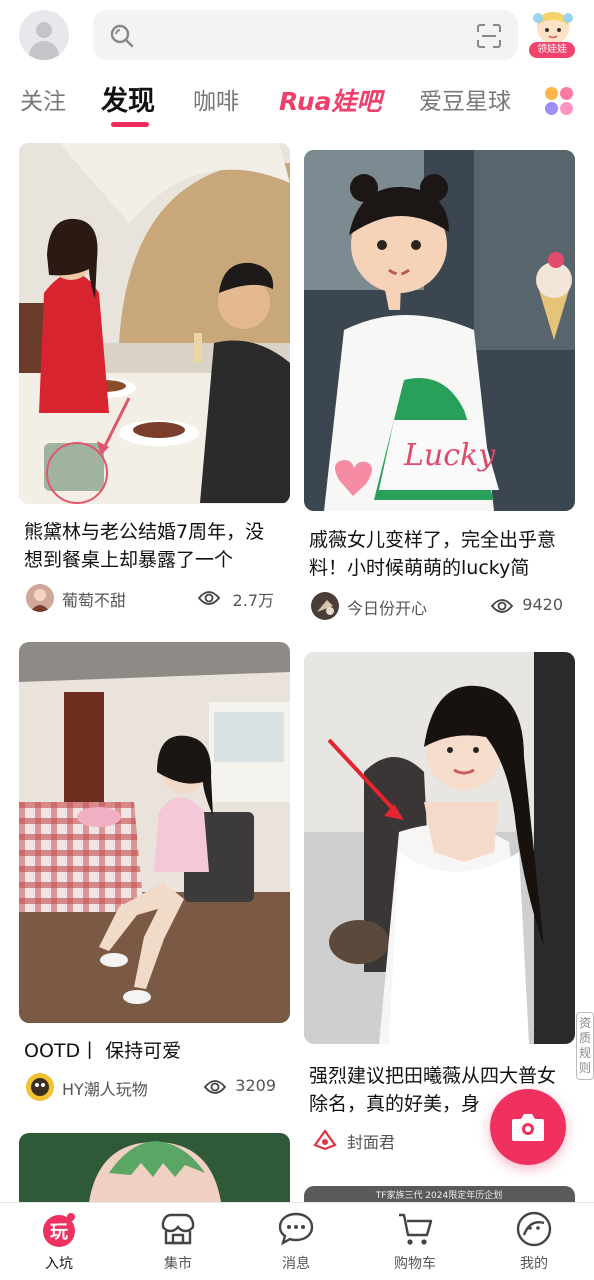  Describe the element at coordinates (94, 599) in the screenshot. I see `author-name: 葡萄不甜` at that location.